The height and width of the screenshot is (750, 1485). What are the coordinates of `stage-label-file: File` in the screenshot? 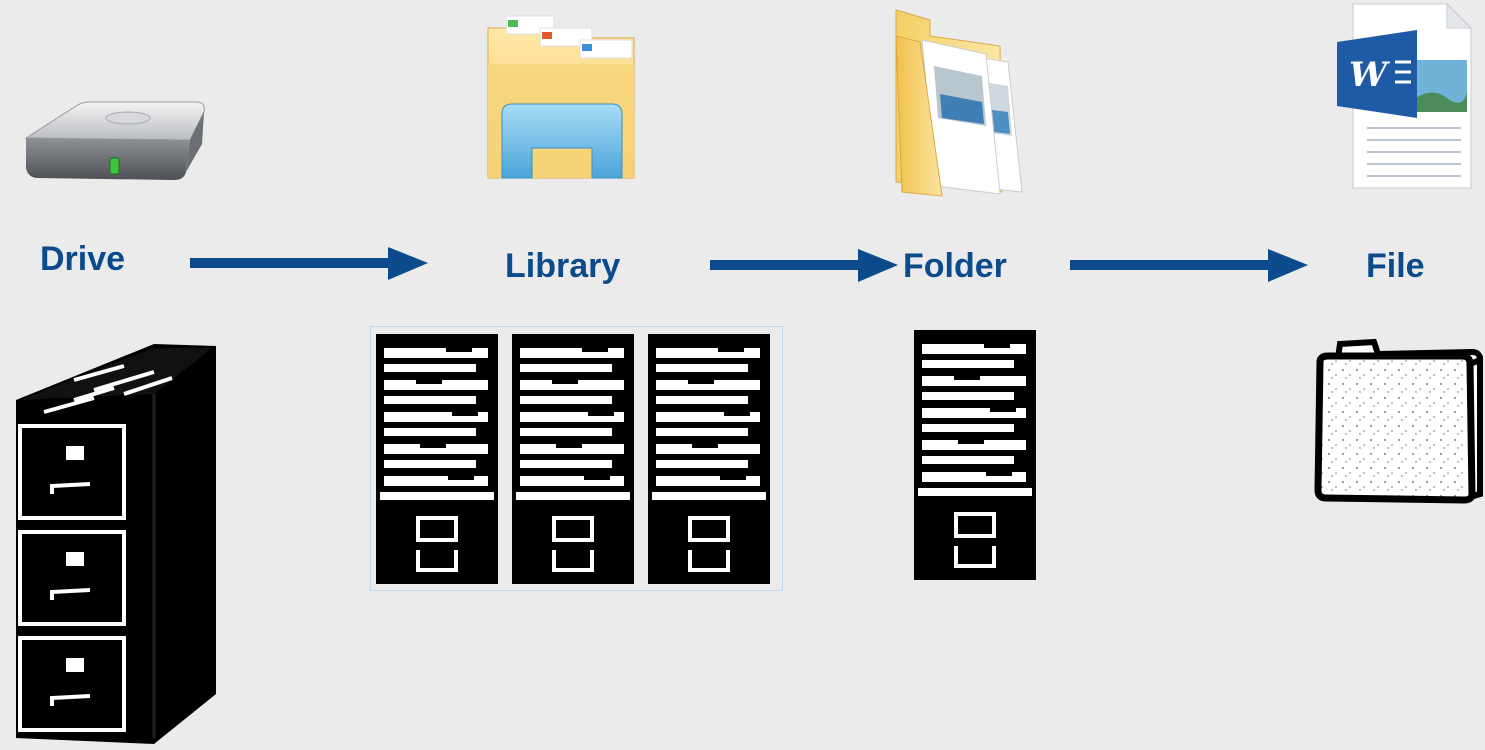 It's located at (1395, 266).